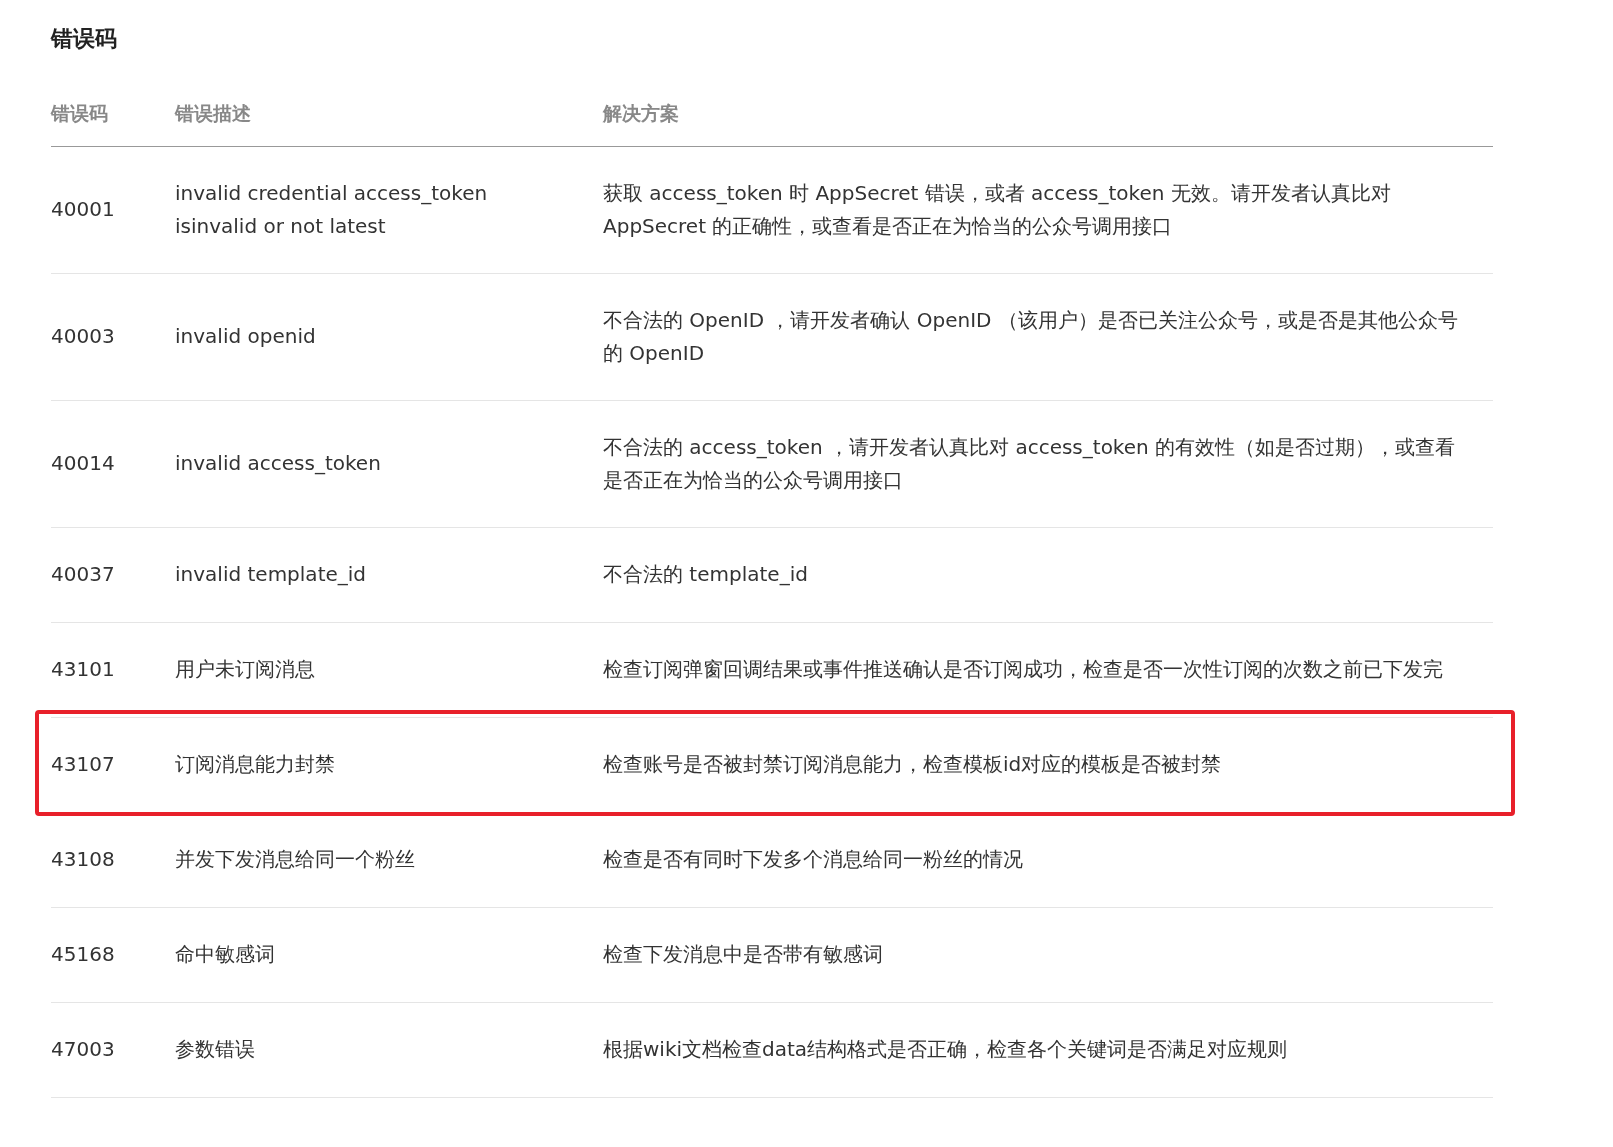  Describe the element at coordinates (295, 859) in the screenshot. I see `table-cell-text: 并发下发消息给同一个粉丝` at that location.